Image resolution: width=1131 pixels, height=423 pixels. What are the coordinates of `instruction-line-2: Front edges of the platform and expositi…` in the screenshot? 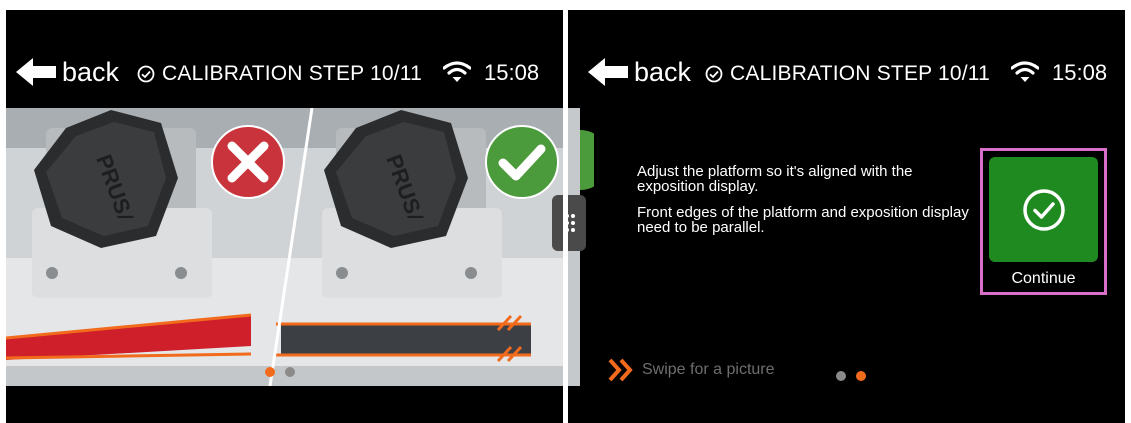 It's located at (803, 220).